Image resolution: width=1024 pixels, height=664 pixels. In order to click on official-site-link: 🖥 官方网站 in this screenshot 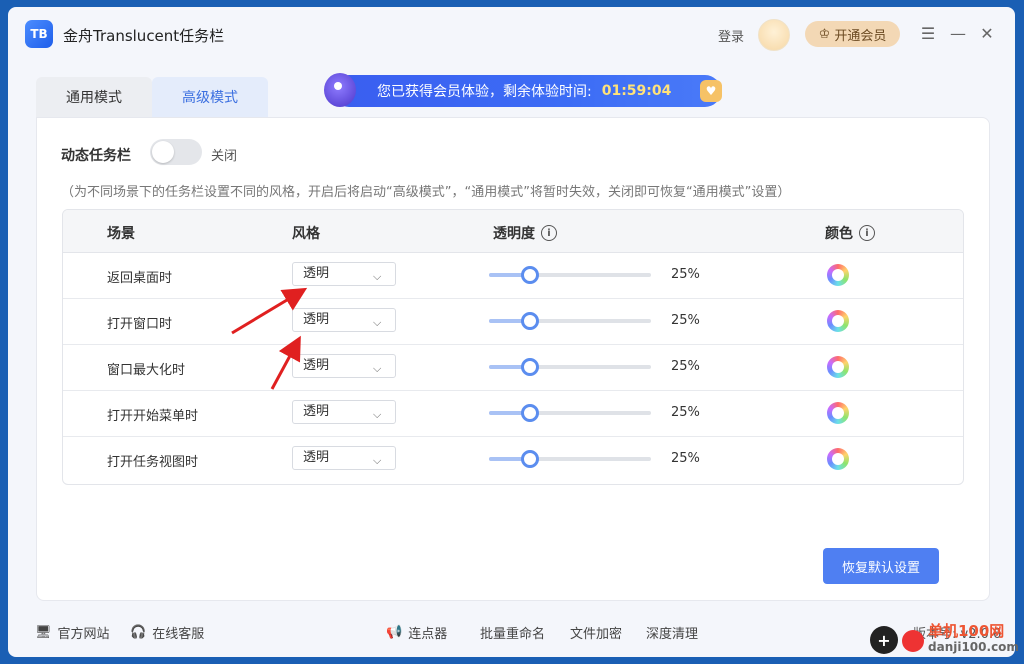, I will do `click(72, 632)`.